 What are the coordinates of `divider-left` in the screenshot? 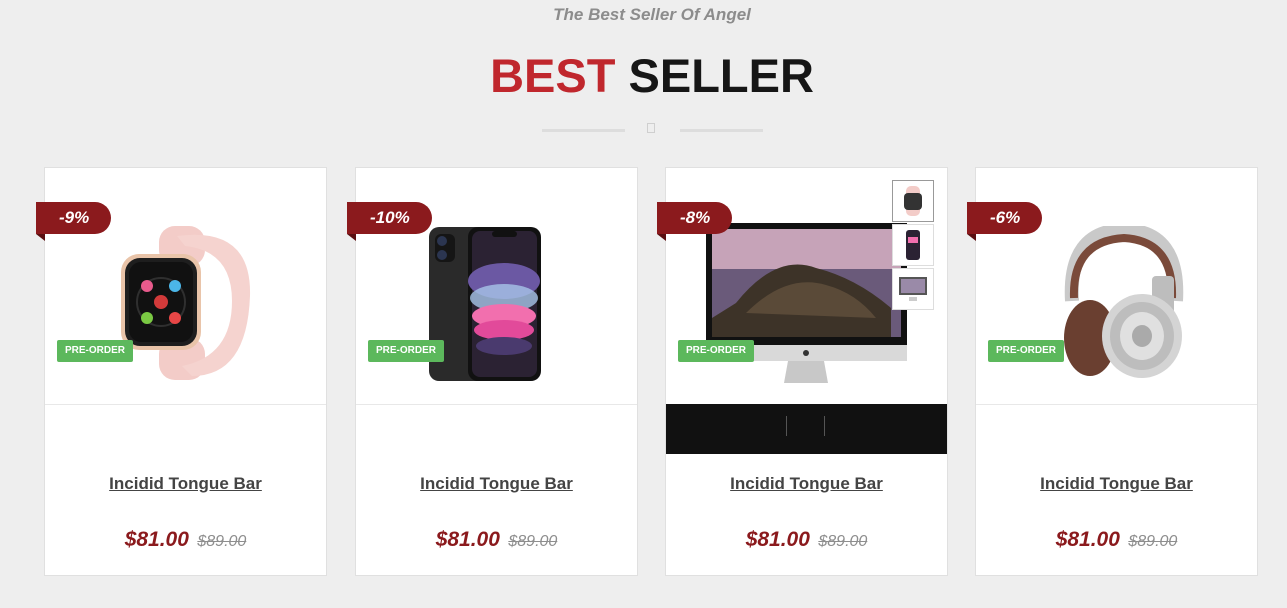 It's located at (583, 130).